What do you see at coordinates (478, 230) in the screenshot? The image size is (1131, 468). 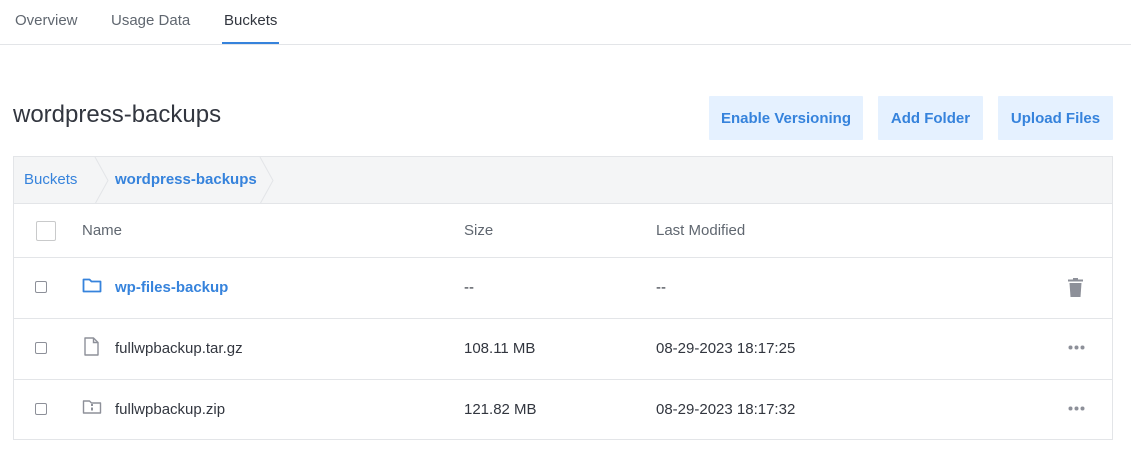 I see `column-header-size: Size` at bounding box center [478, 230].